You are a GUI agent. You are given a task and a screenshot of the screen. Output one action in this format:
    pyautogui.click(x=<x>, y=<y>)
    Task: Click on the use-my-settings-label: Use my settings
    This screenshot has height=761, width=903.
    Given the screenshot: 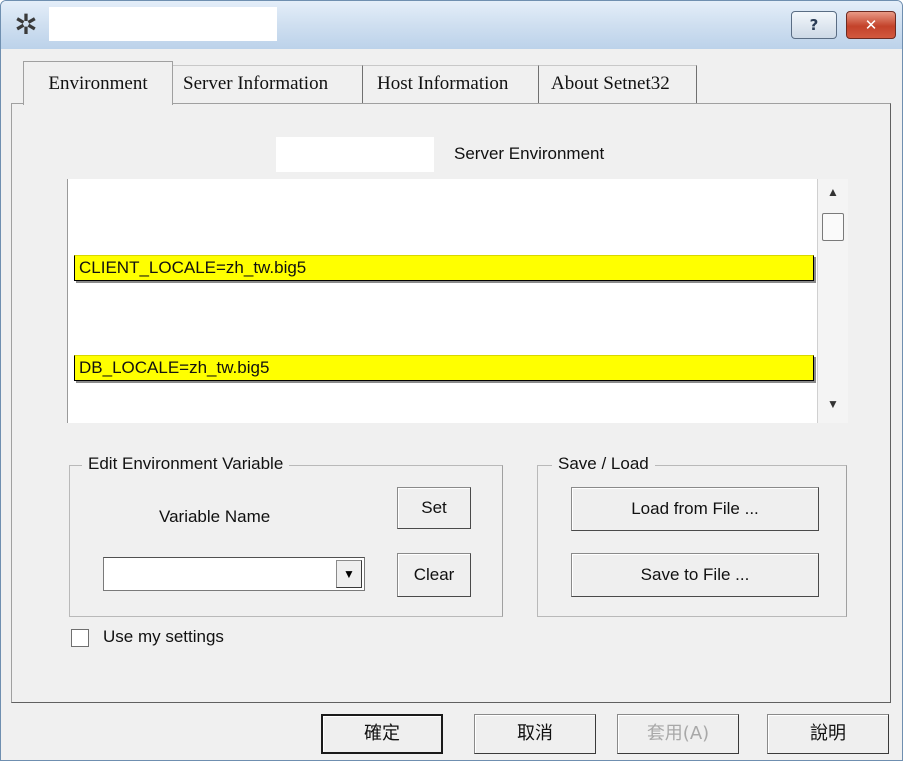 What is the action you would take?
    pyautogui.click(x=163, y=637)
    